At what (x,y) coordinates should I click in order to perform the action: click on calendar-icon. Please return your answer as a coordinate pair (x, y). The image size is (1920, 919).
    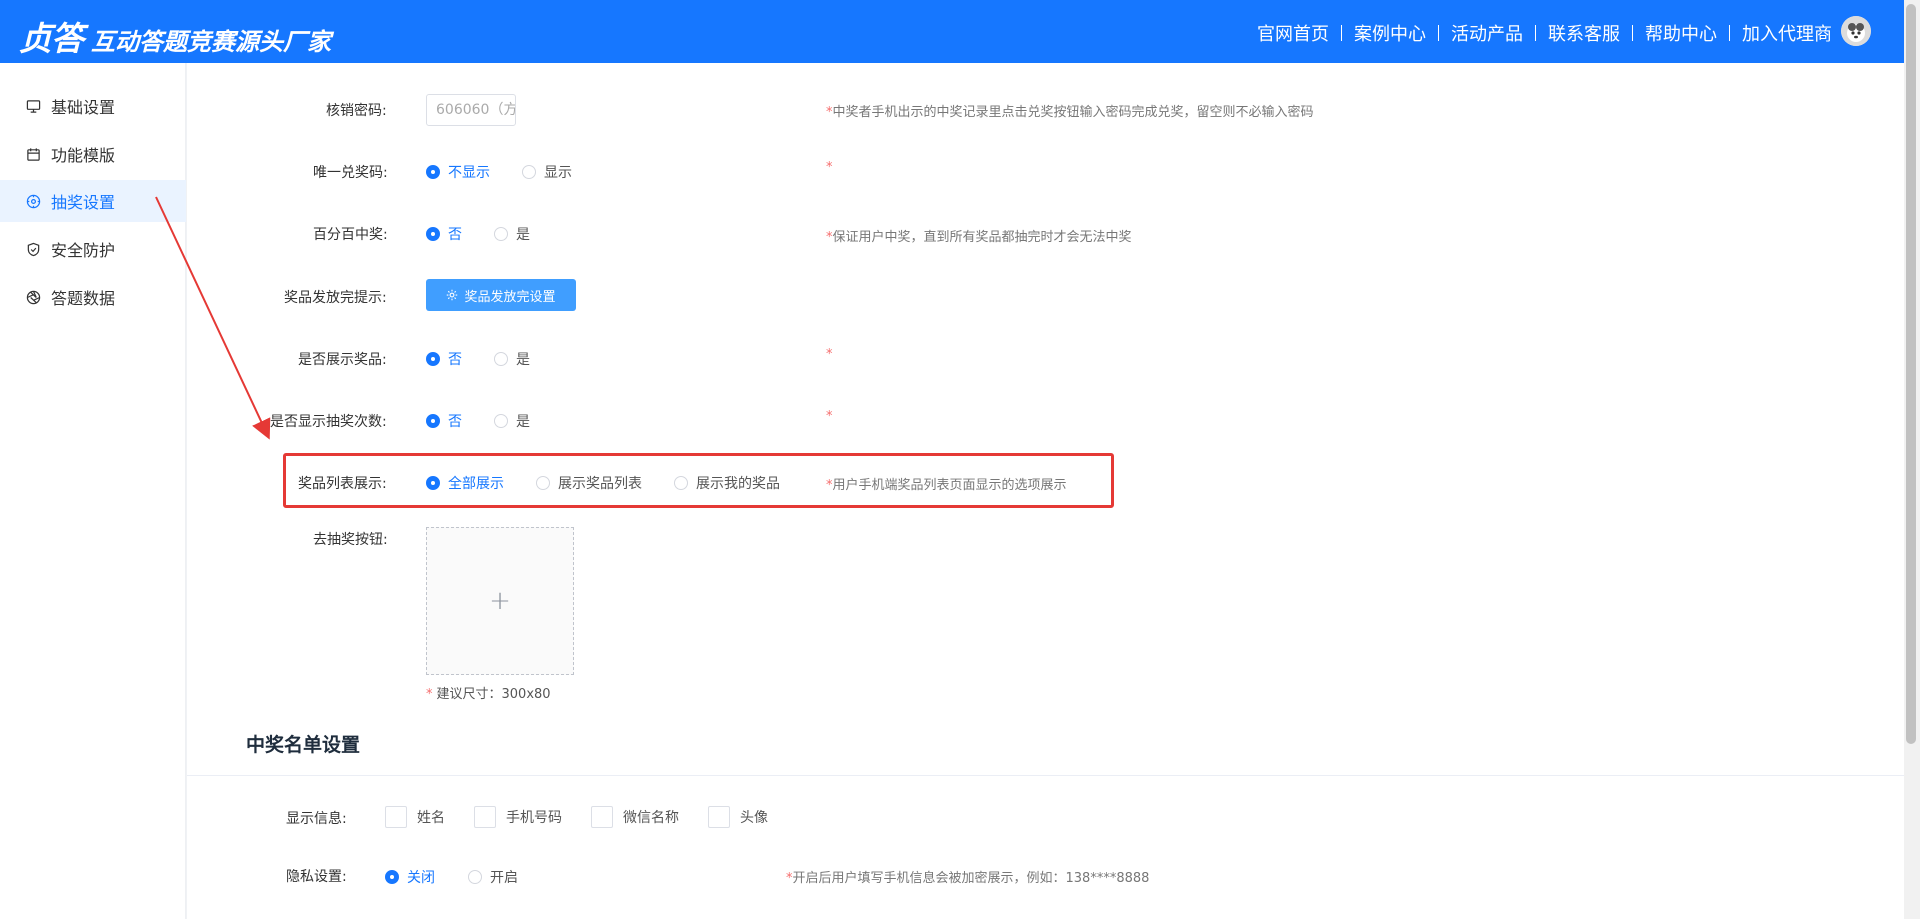
    Looking at the image, I should click on (33, 154).